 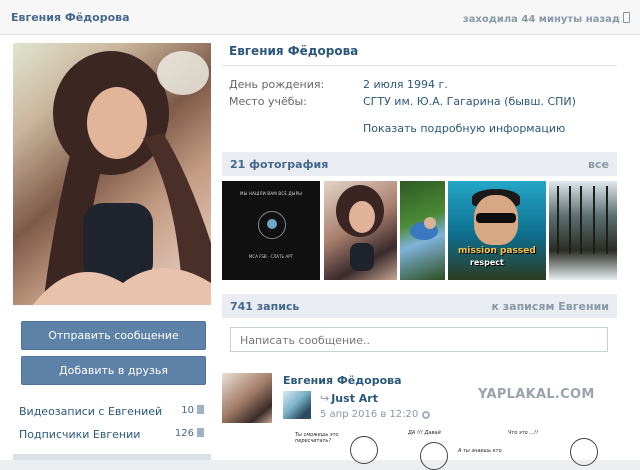 I want to click on mission-passed-text: mission passed, so click(x=497, y=251).